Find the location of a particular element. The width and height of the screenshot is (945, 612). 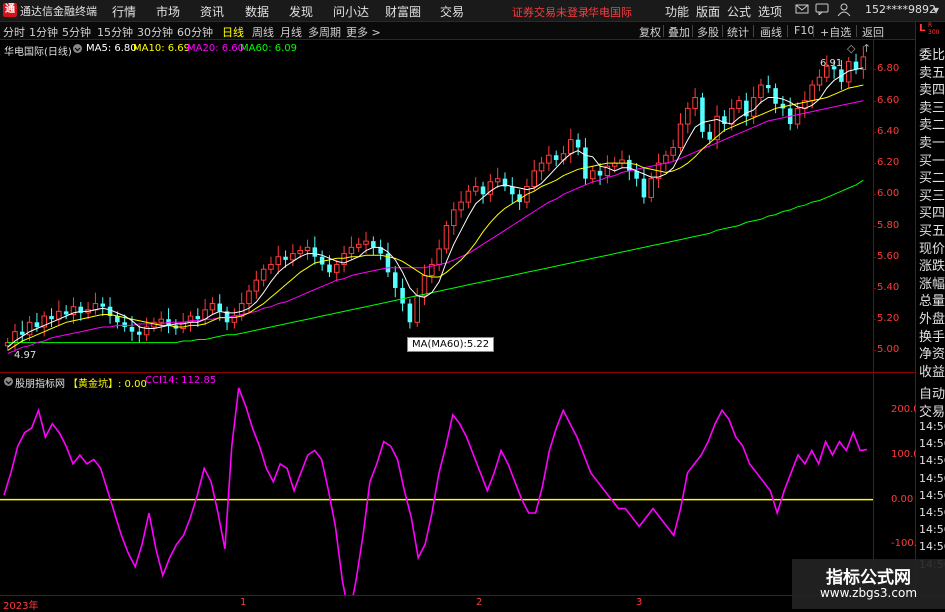

menu-options: 选项 is located at coordinates (770, 11).